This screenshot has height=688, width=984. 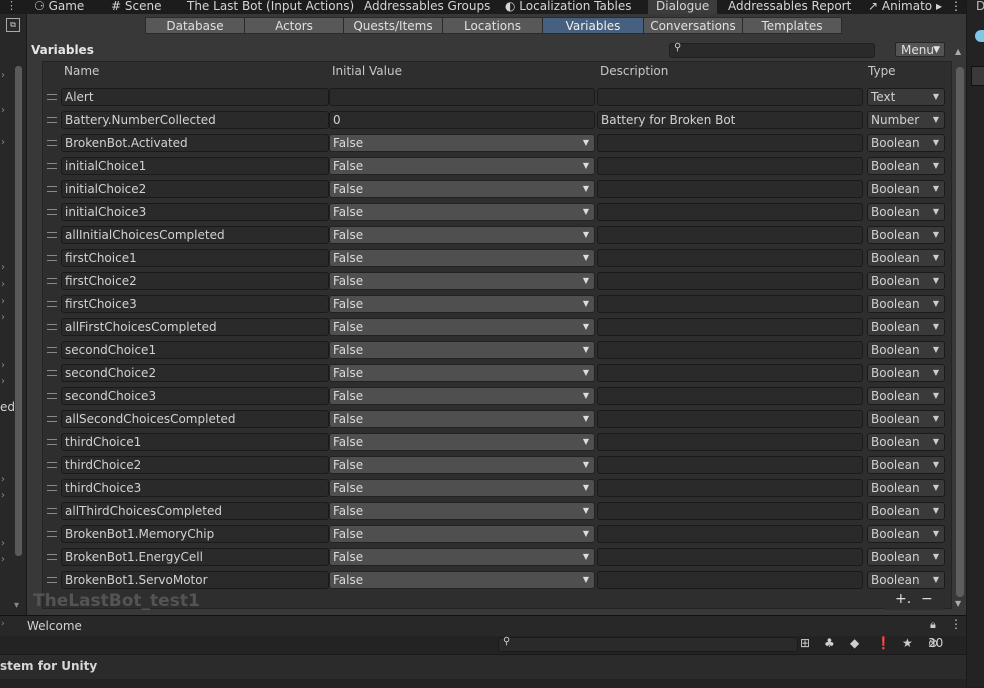 I want to click on variable-name-field: BrokenBot1.ServoMotor, so click(x=195, y=580).